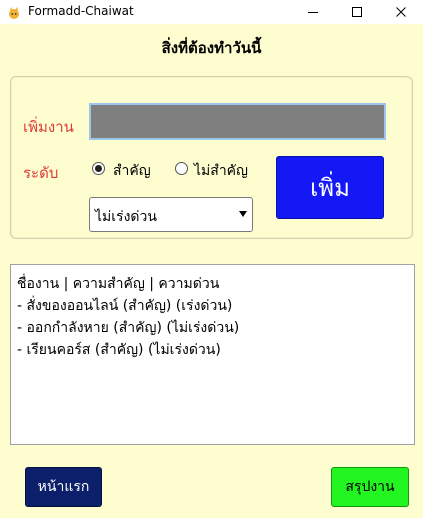 The width and height of the screenshot is (423, 518). I want to click on title-bar: Formadd-Chaiwat, so click(211, 12).